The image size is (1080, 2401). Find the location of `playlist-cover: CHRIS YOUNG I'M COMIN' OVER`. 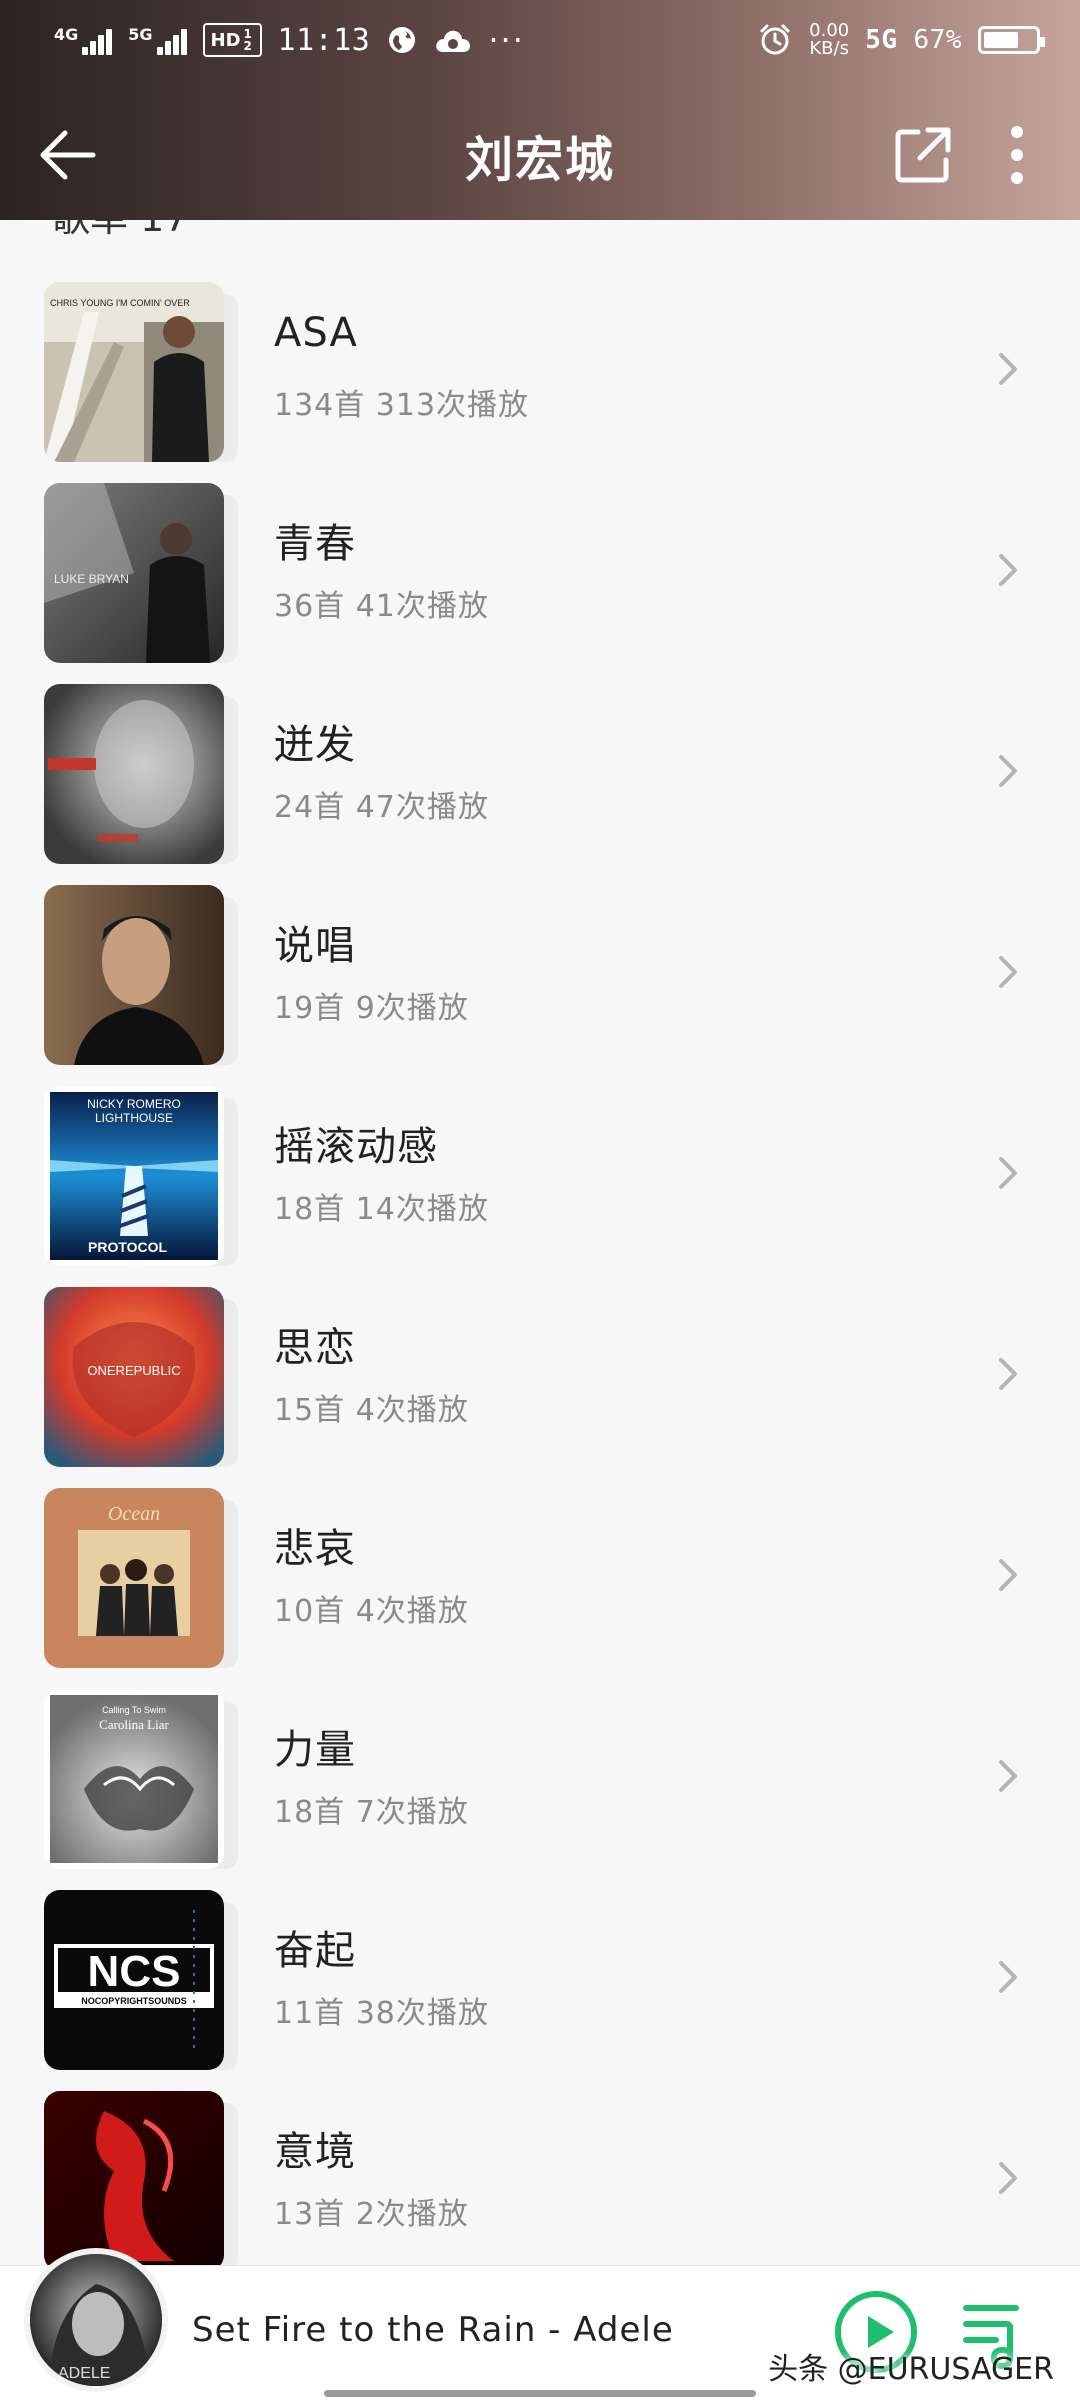

playlist-cover: CHRIS YOUNG I'M COMIN' OVER is located at coordinates (134, 372).